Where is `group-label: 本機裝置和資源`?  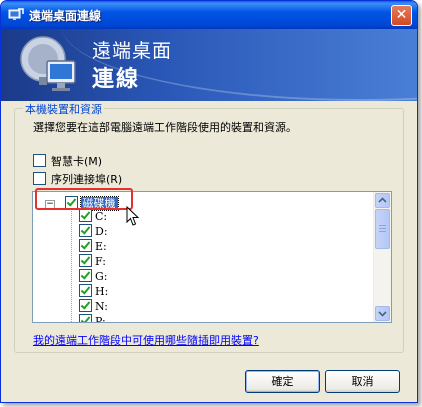
group-label: 本機裝置和資源 is located at coordinates (63, 109).